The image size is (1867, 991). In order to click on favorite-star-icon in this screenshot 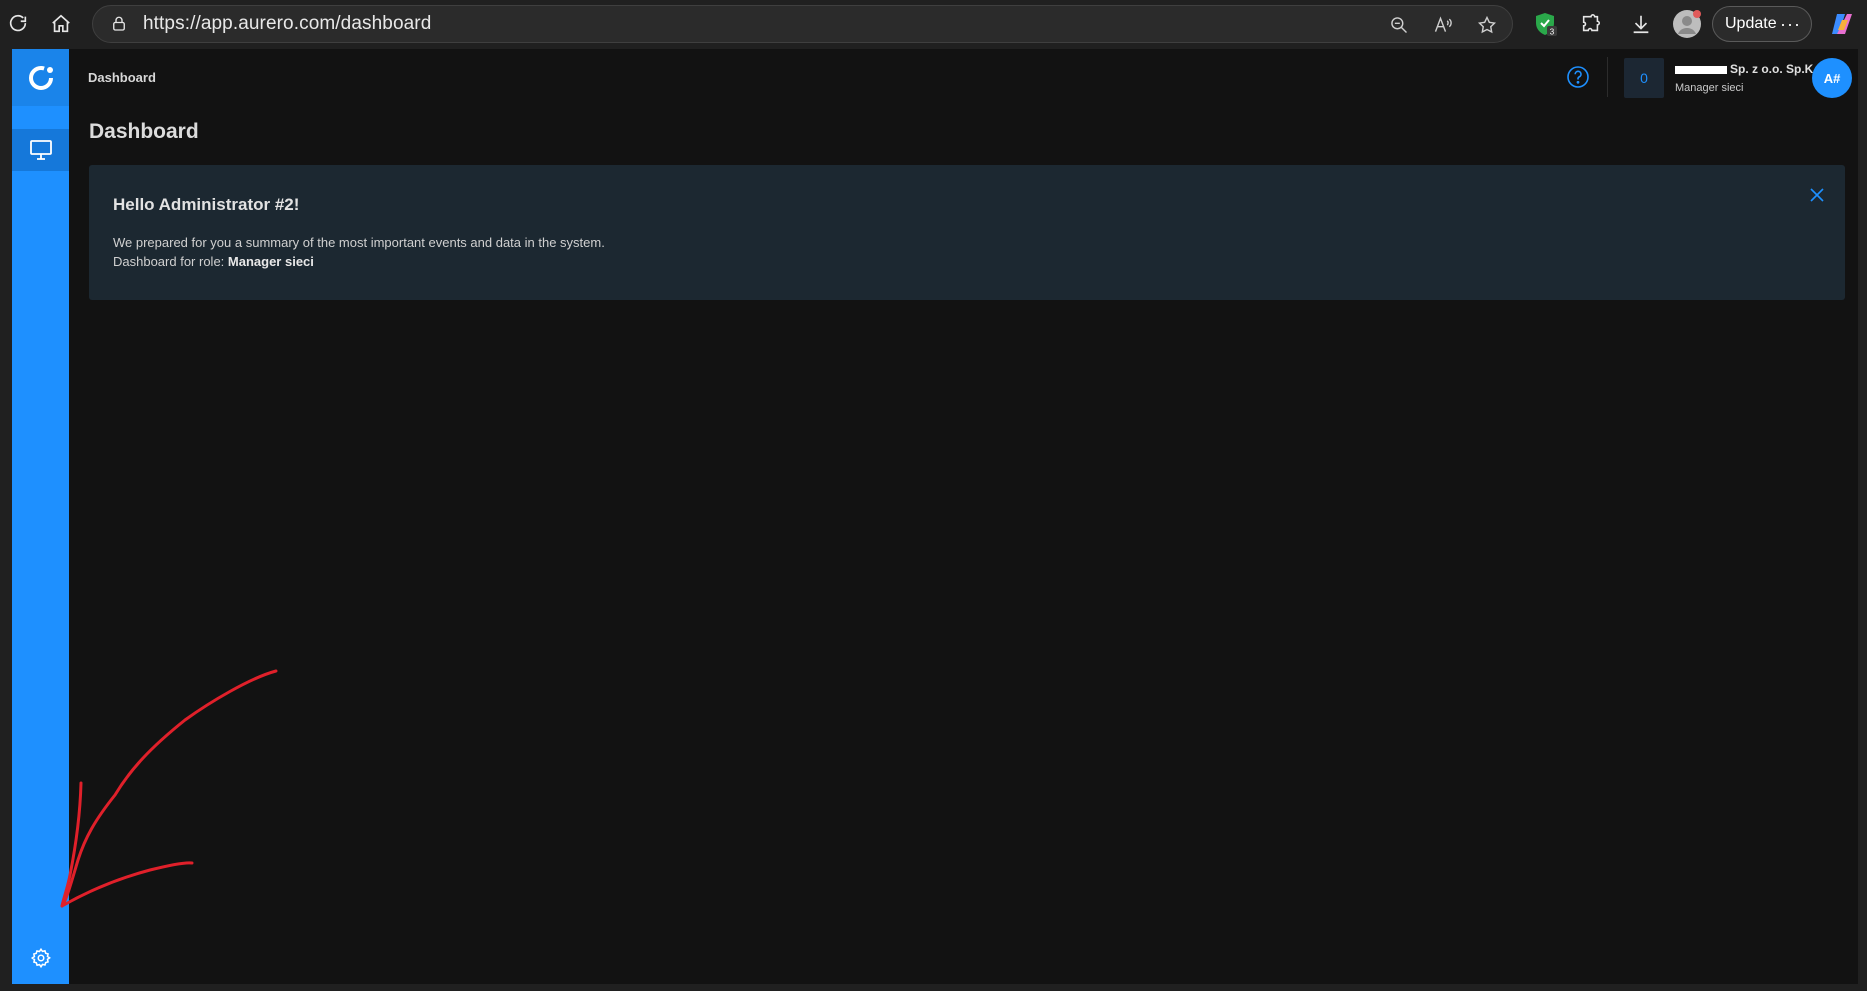, I will do `click(1487, 25)`.